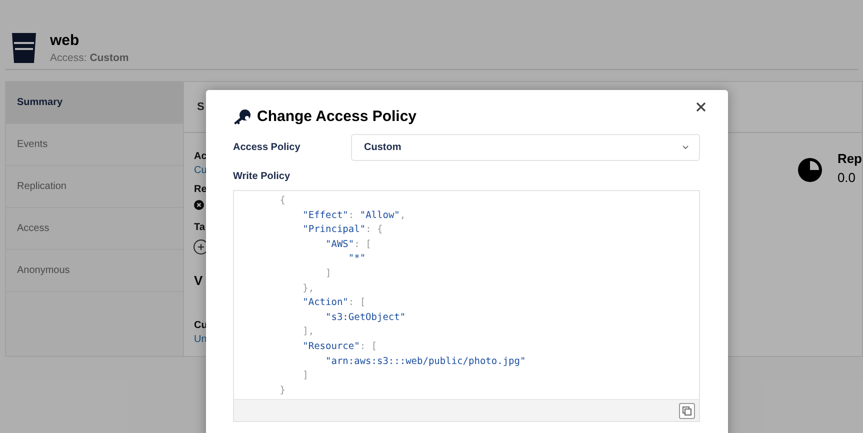 Image resolution: width=863 pixels, height=433 pixels. I want to click on code-line: "*", so click(357, 259).